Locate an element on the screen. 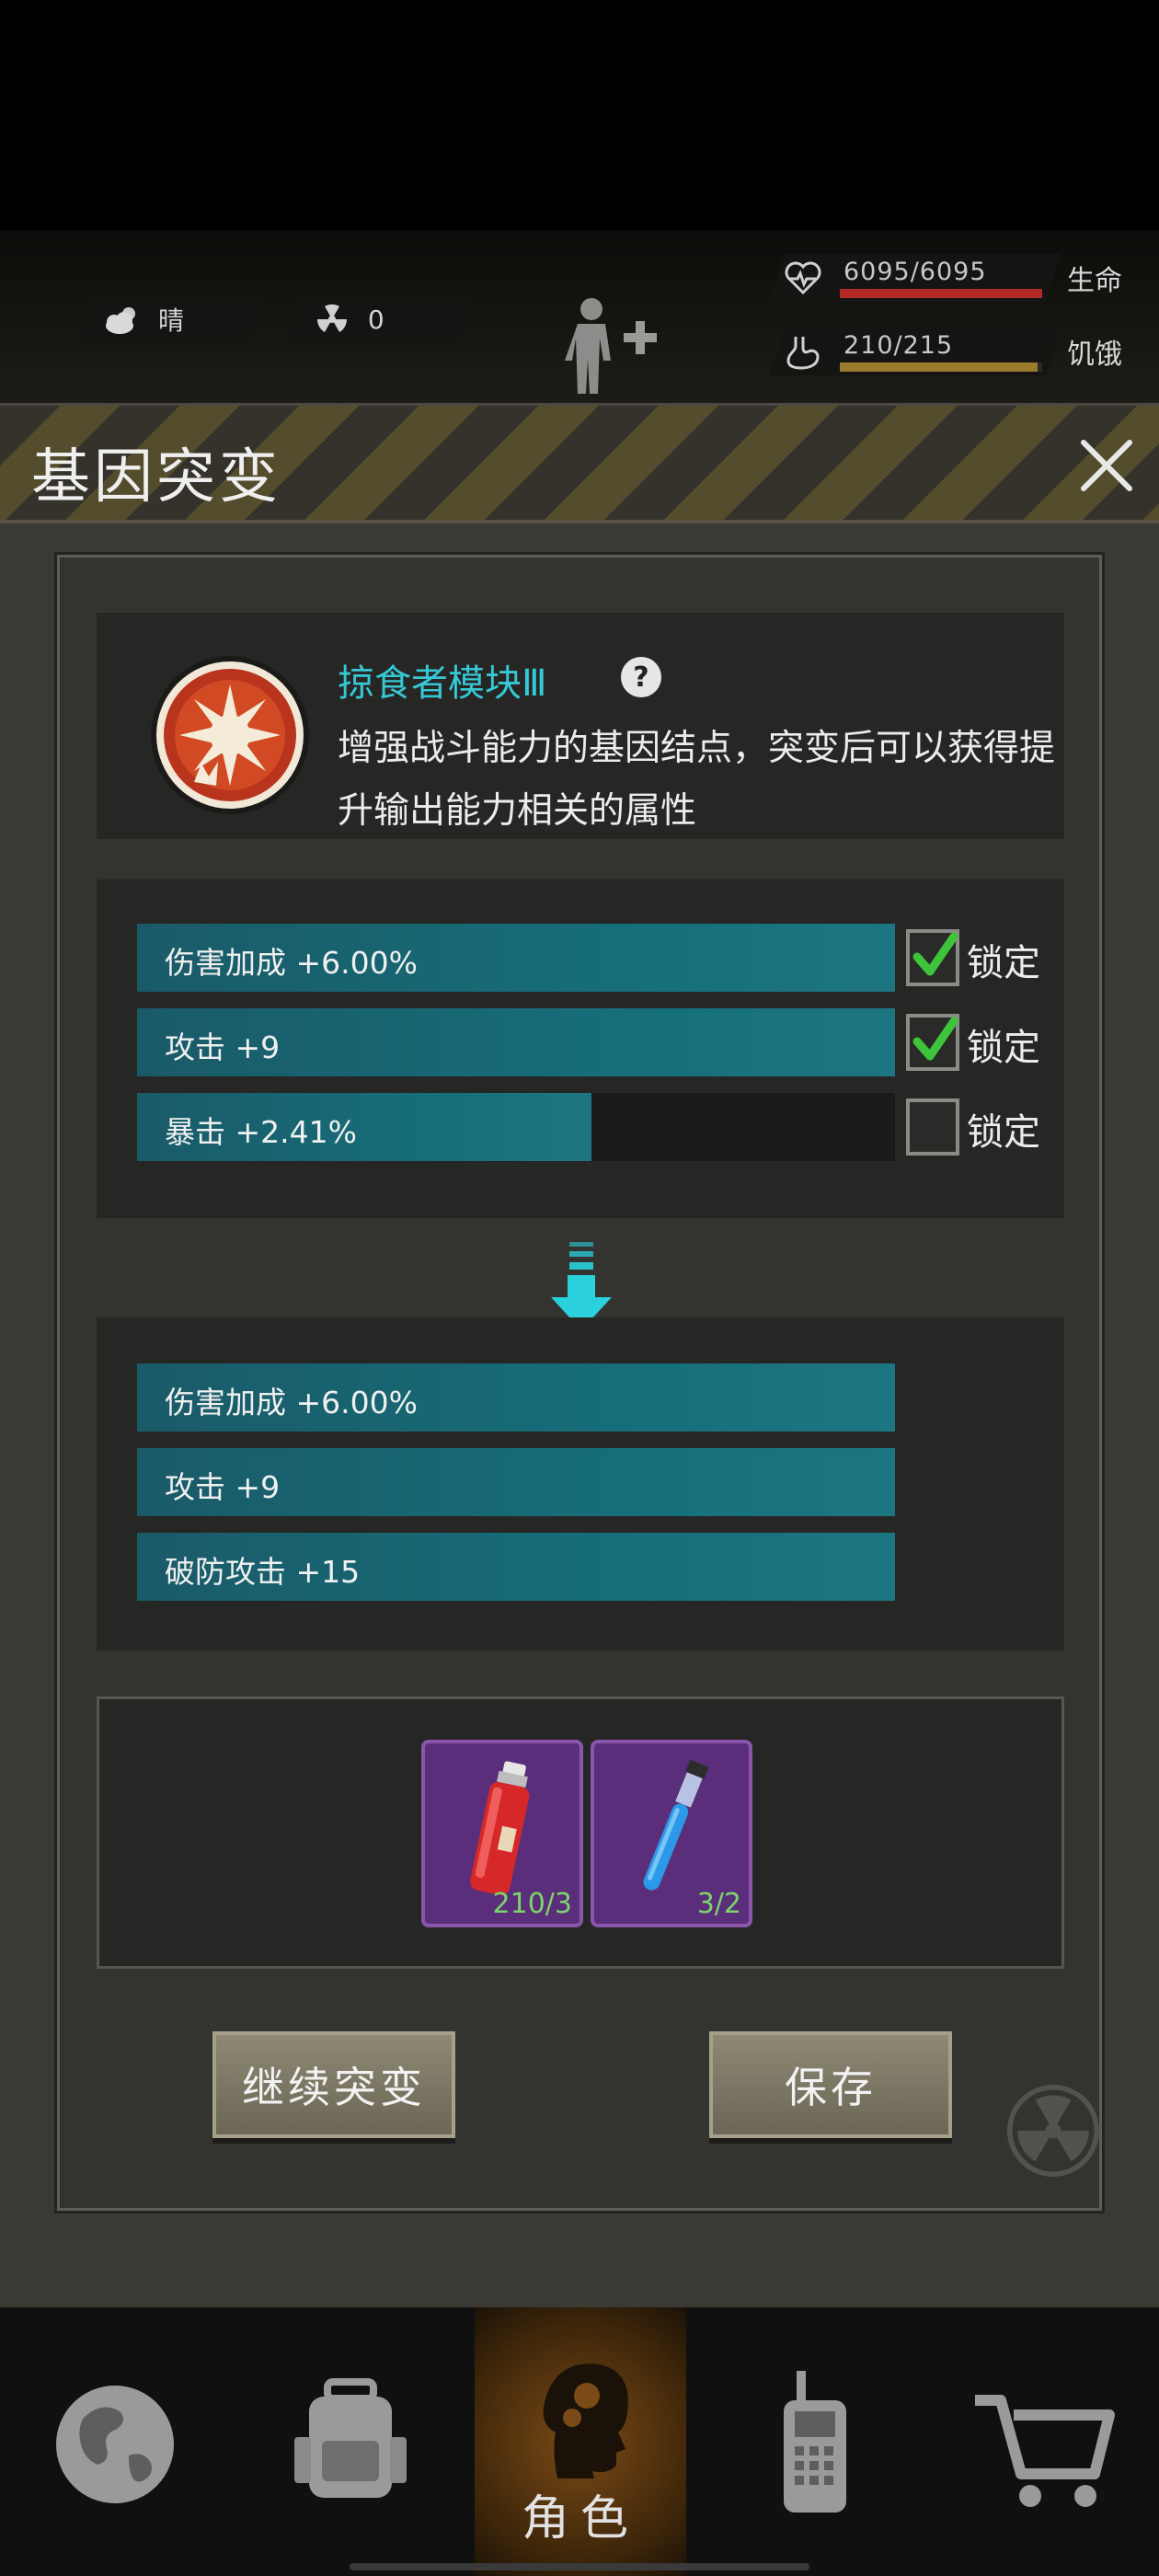 This screenshot has width=1159, height=2576. radiation-watermark-icon is located at coordinates (1053, 2131).